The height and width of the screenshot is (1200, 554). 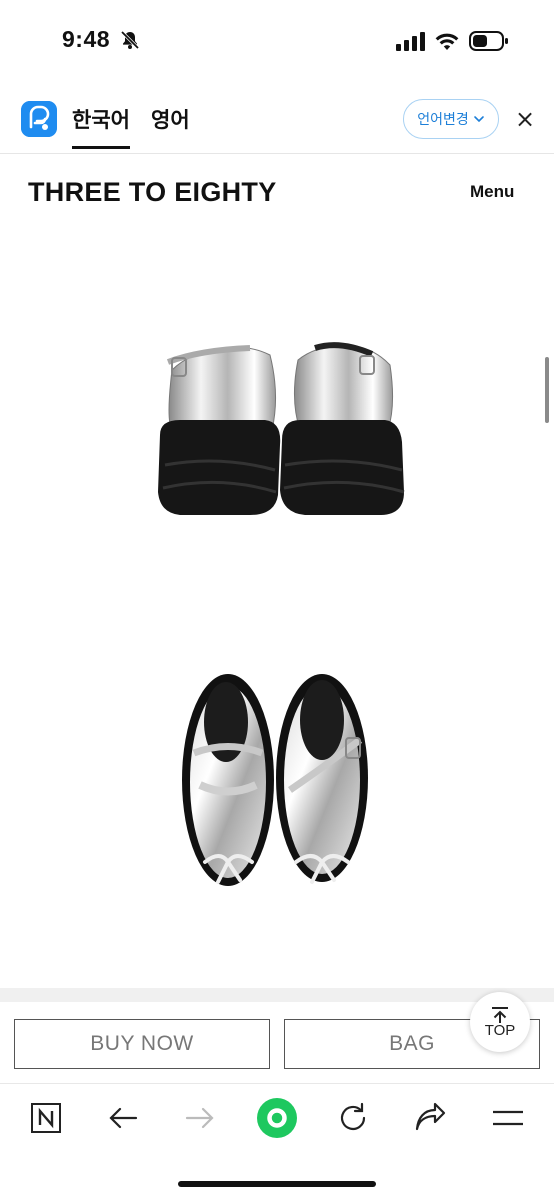 What do you see at coordinates (277, 42) in the screenshot?
I see `status-bar: 9:48` at bounding box center [277, 42].